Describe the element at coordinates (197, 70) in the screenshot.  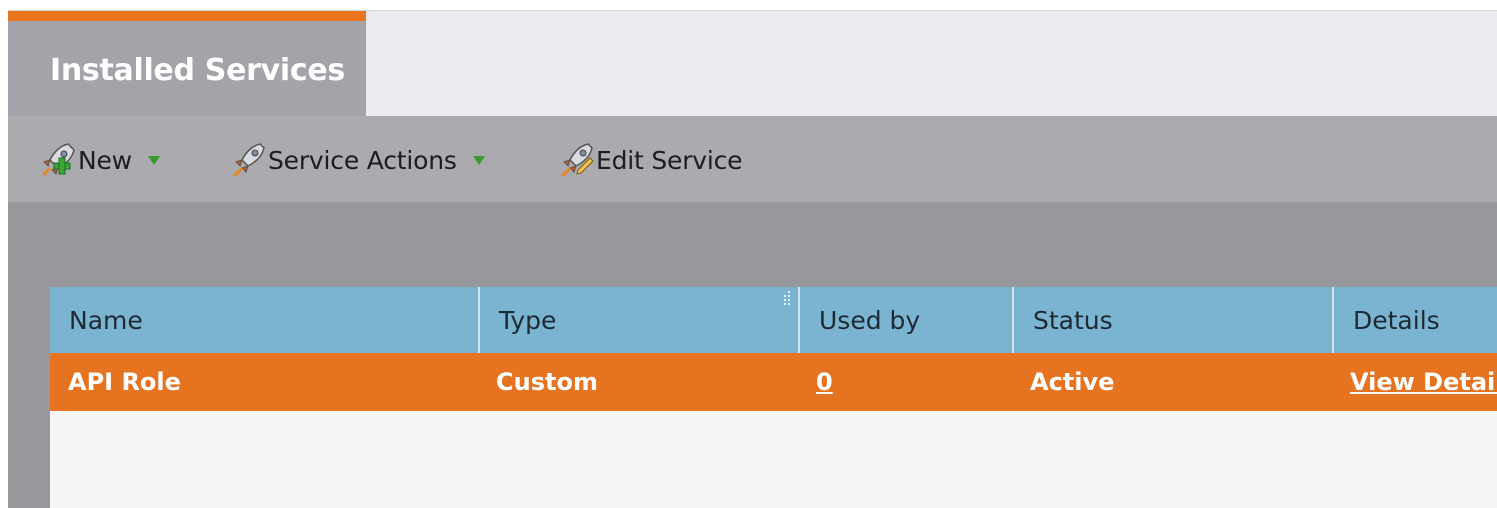
I see `tab-label: Installed Services` at that location.